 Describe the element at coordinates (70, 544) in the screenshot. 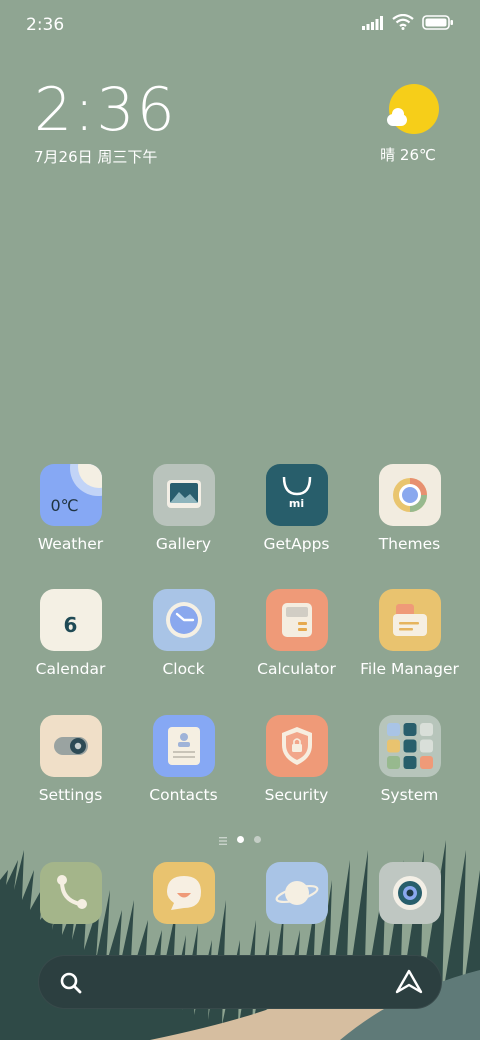

I see `app-label: Weather` at that location.